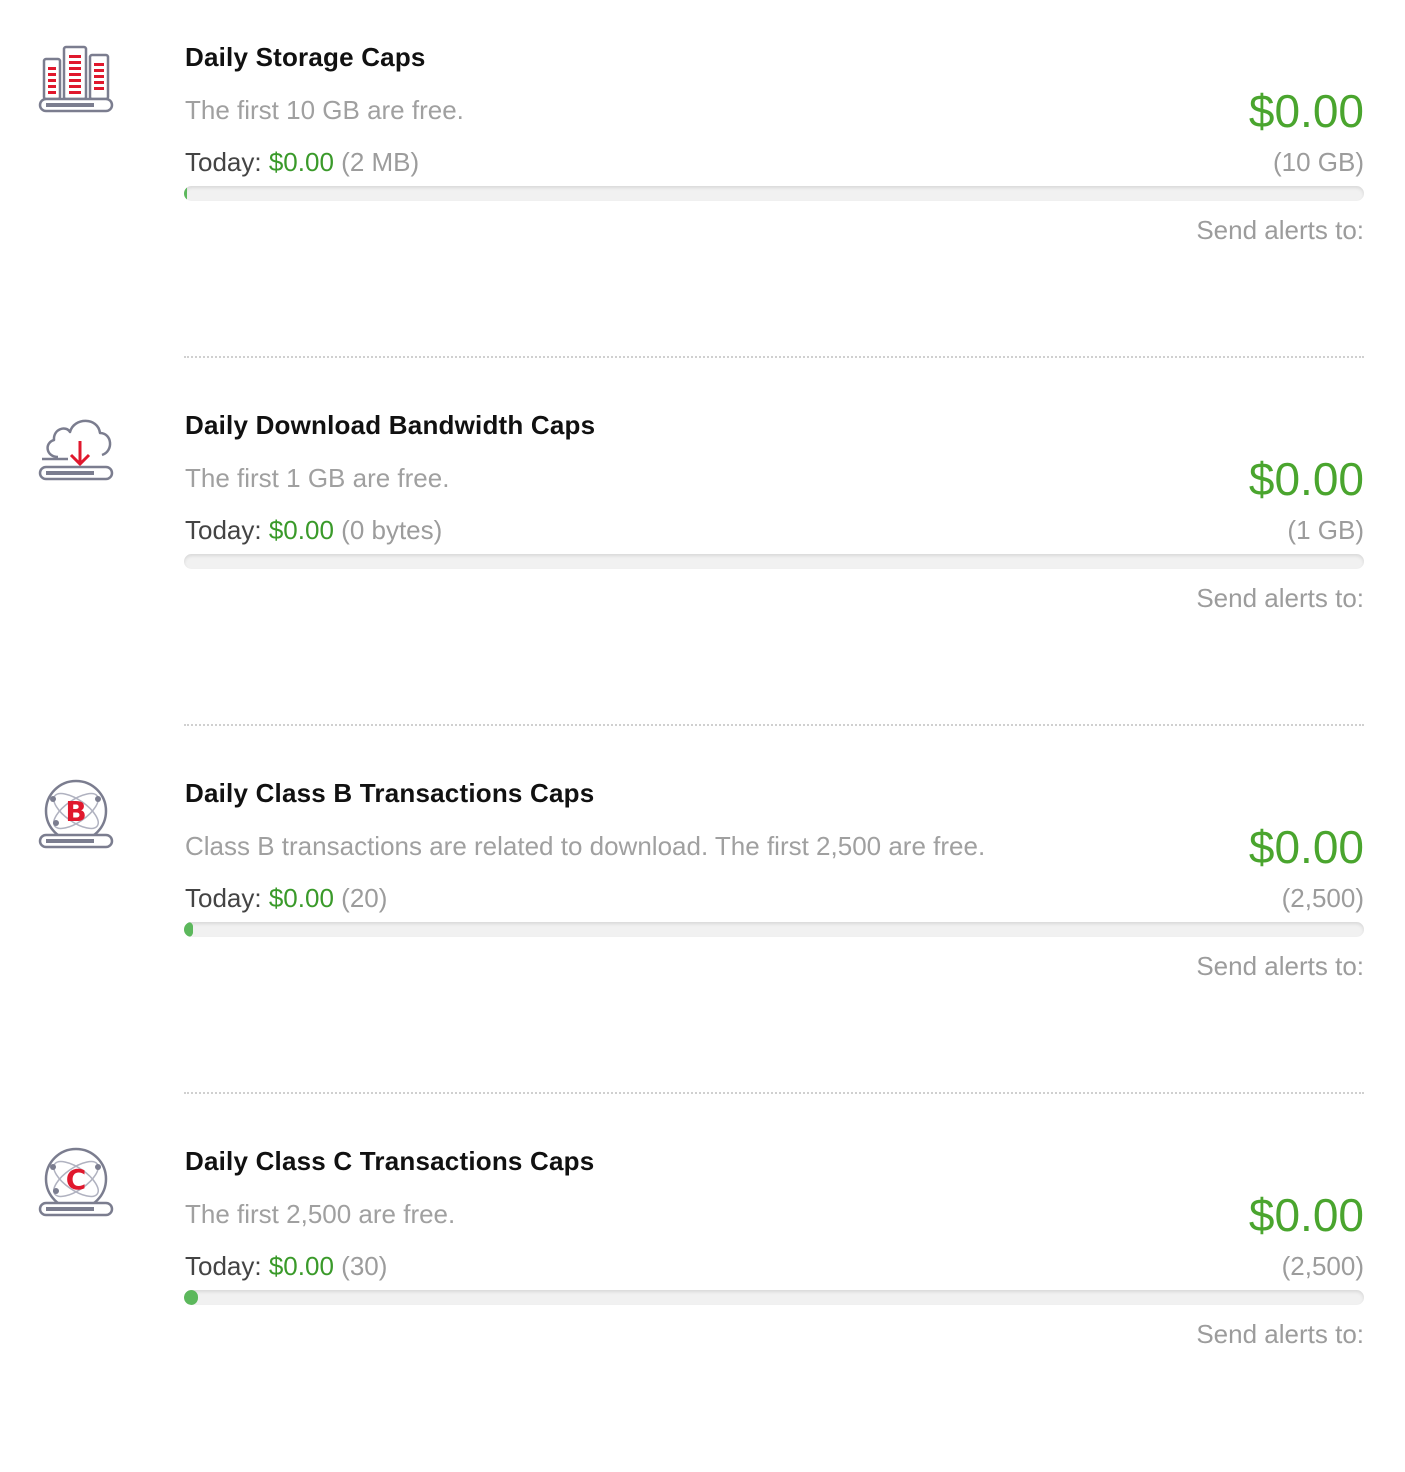  What do you see at coordinates (390, 1161) in the screenshot?
I see `cap-title: Daily Class C Transactions Caps` at bounding box center [390, 1161].